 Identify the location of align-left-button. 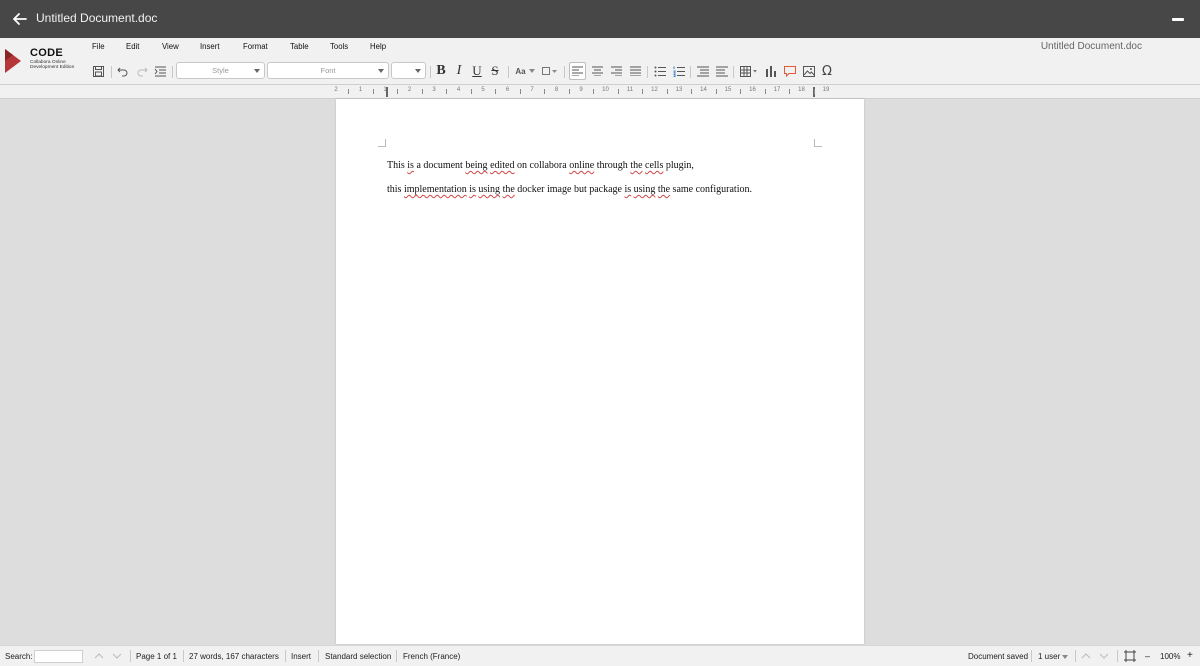
(577, 71).